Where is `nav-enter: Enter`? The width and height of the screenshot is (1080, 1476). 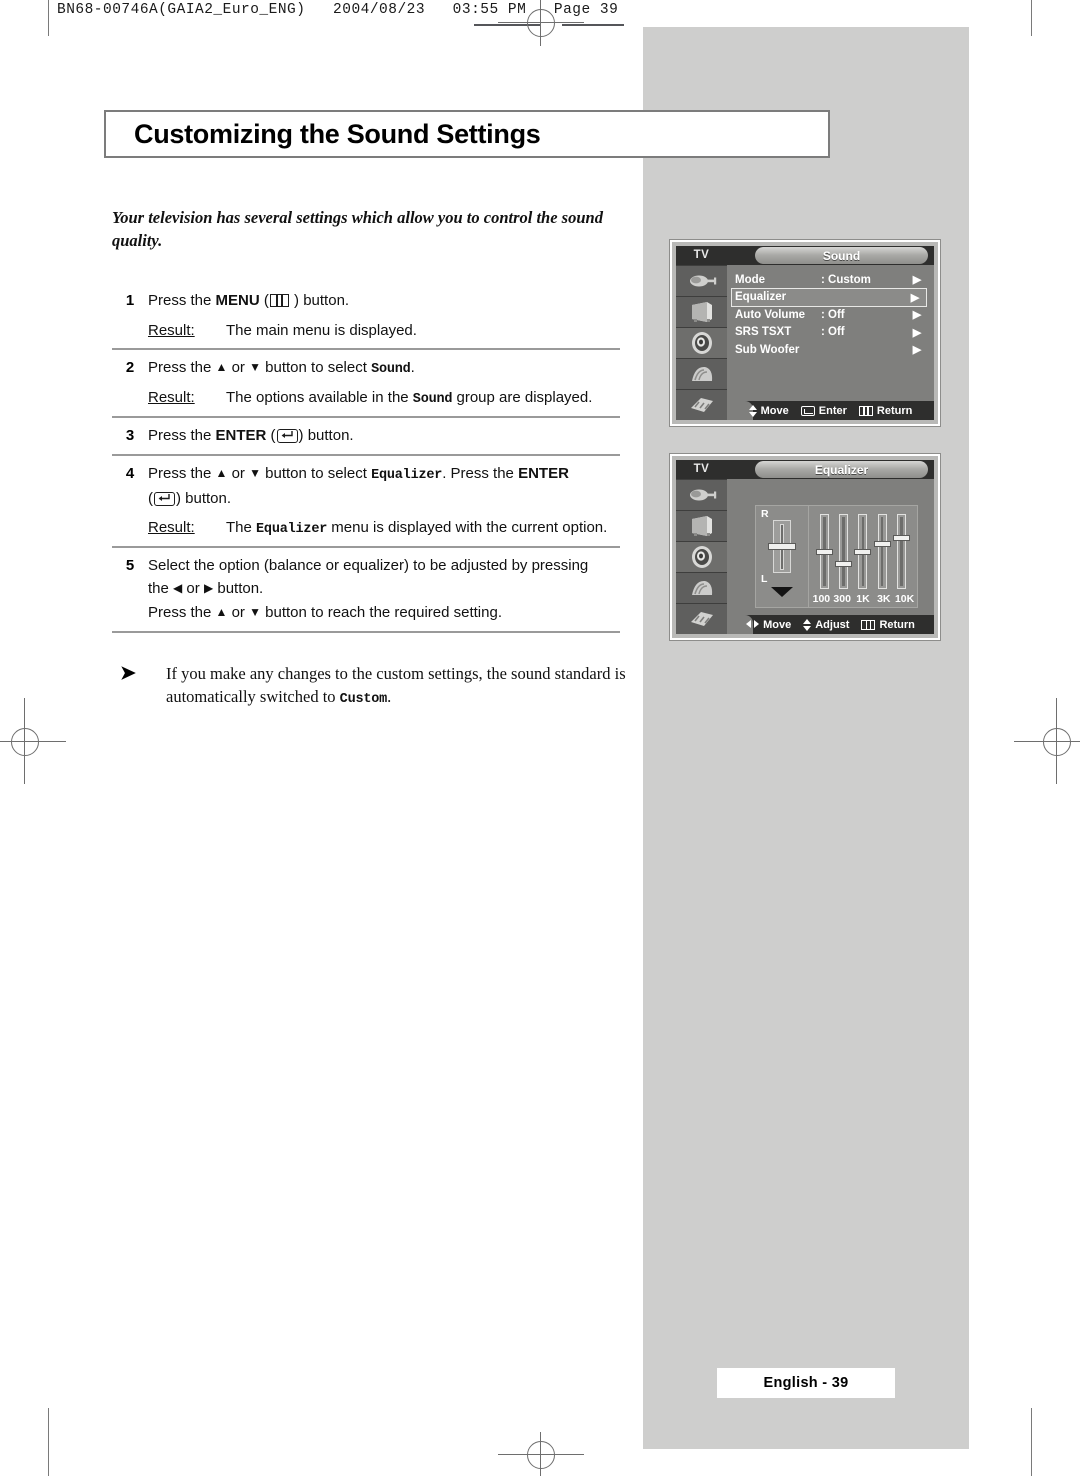 nav-enter: Enter is located at coordinates (823, 410).